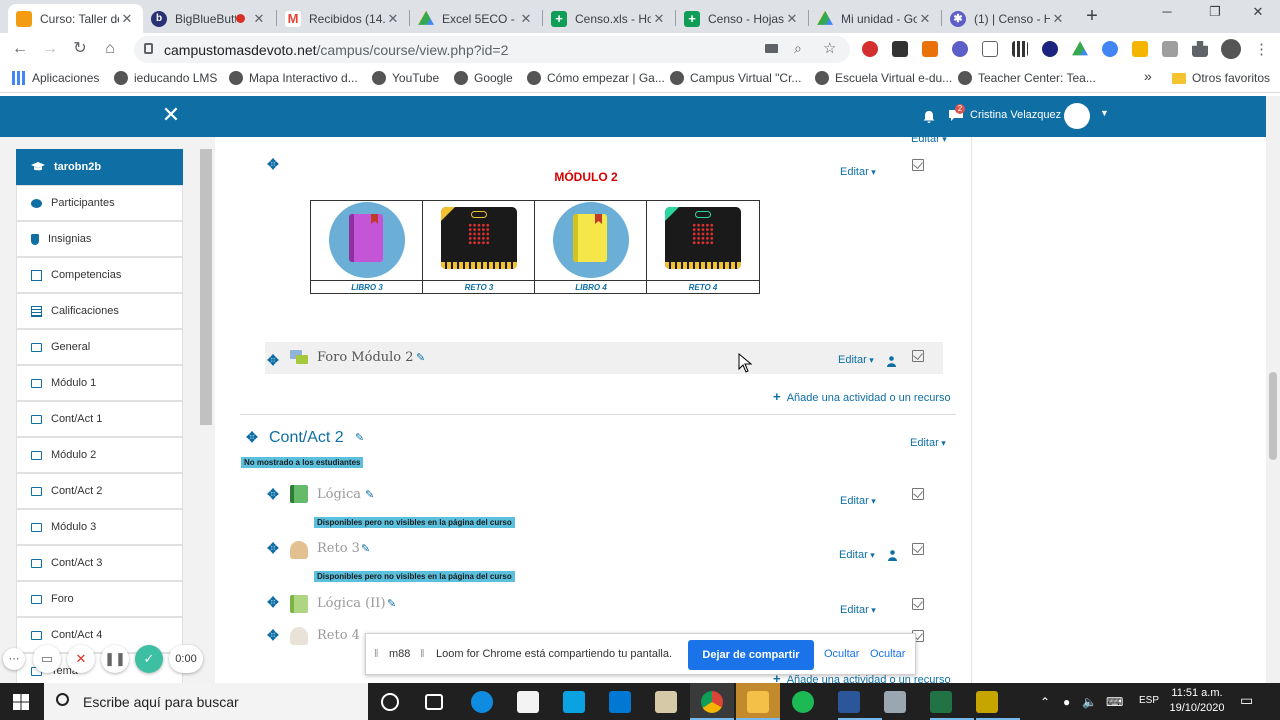 This screenshot has height=720, width=1280. I want to click on profile-avatar, so click(1231, 49).